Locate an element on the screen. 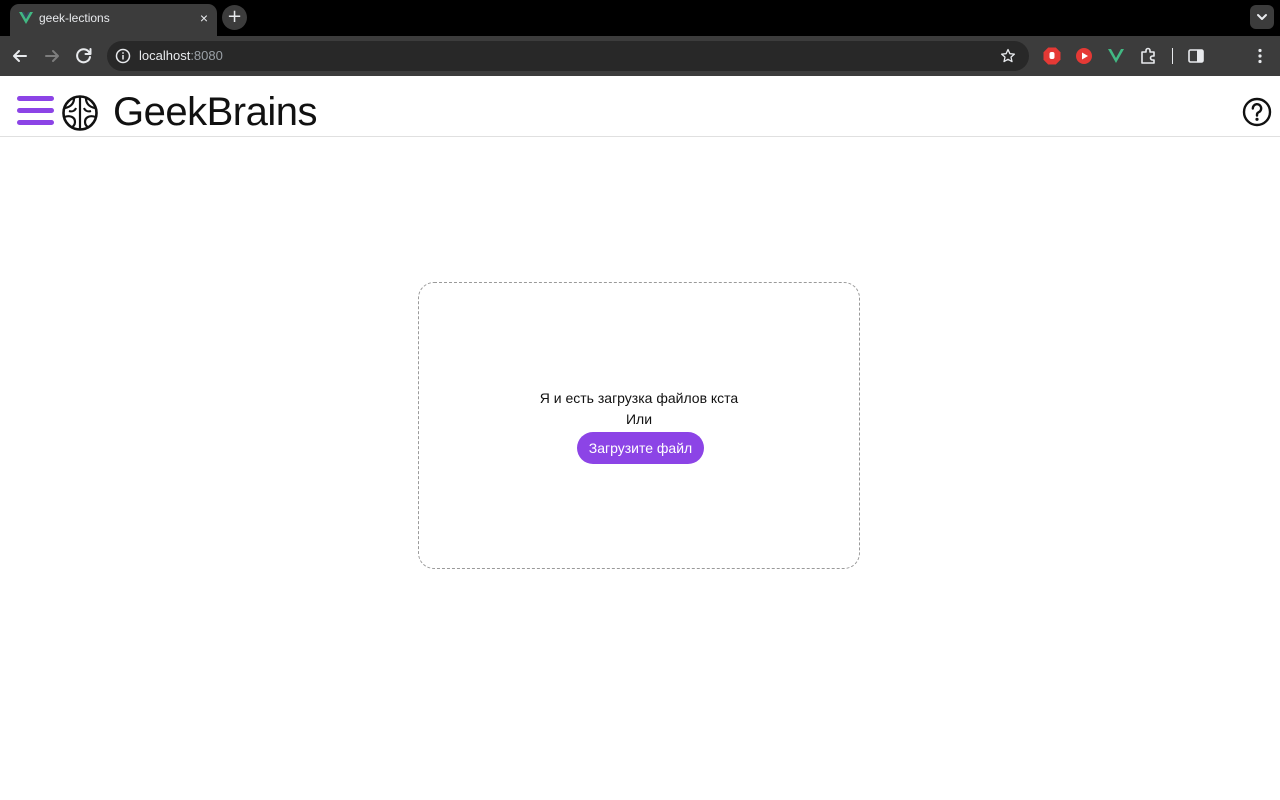 The width and height of the screenshot is (1280, 800). dropzone-text: Я и есть загрузка файлов кста is located at coordinates (639, 398).